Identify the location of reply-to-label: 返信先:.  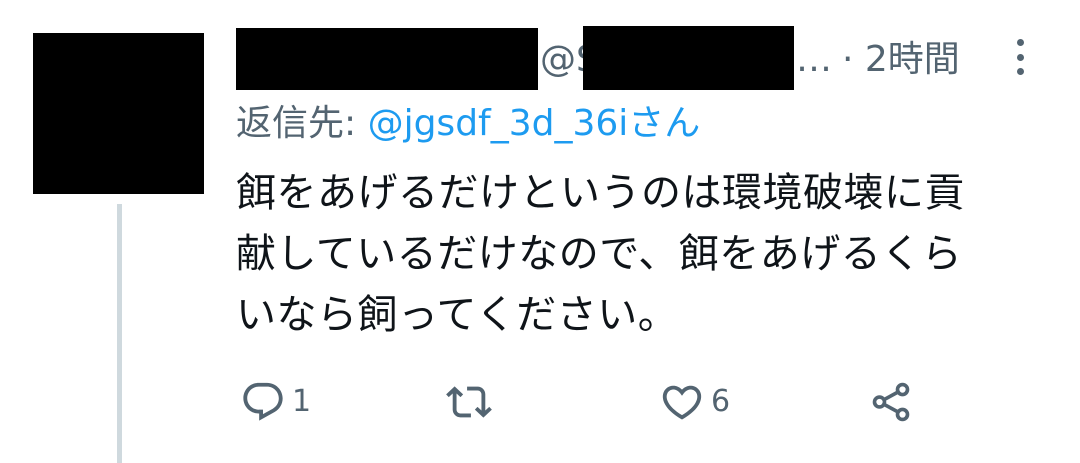
(302, 123).